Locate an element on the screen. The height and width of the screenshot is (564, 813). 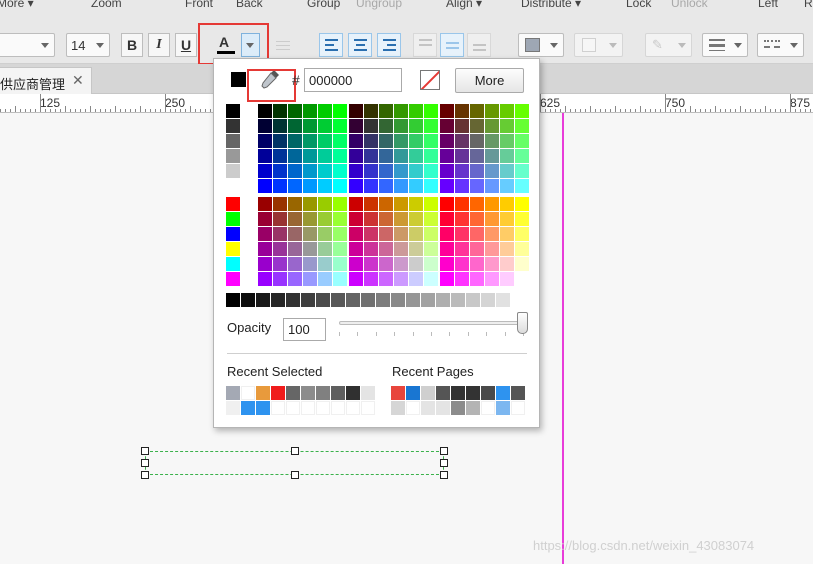
opacity-slider-thumb is located at coordinates (522, 323).